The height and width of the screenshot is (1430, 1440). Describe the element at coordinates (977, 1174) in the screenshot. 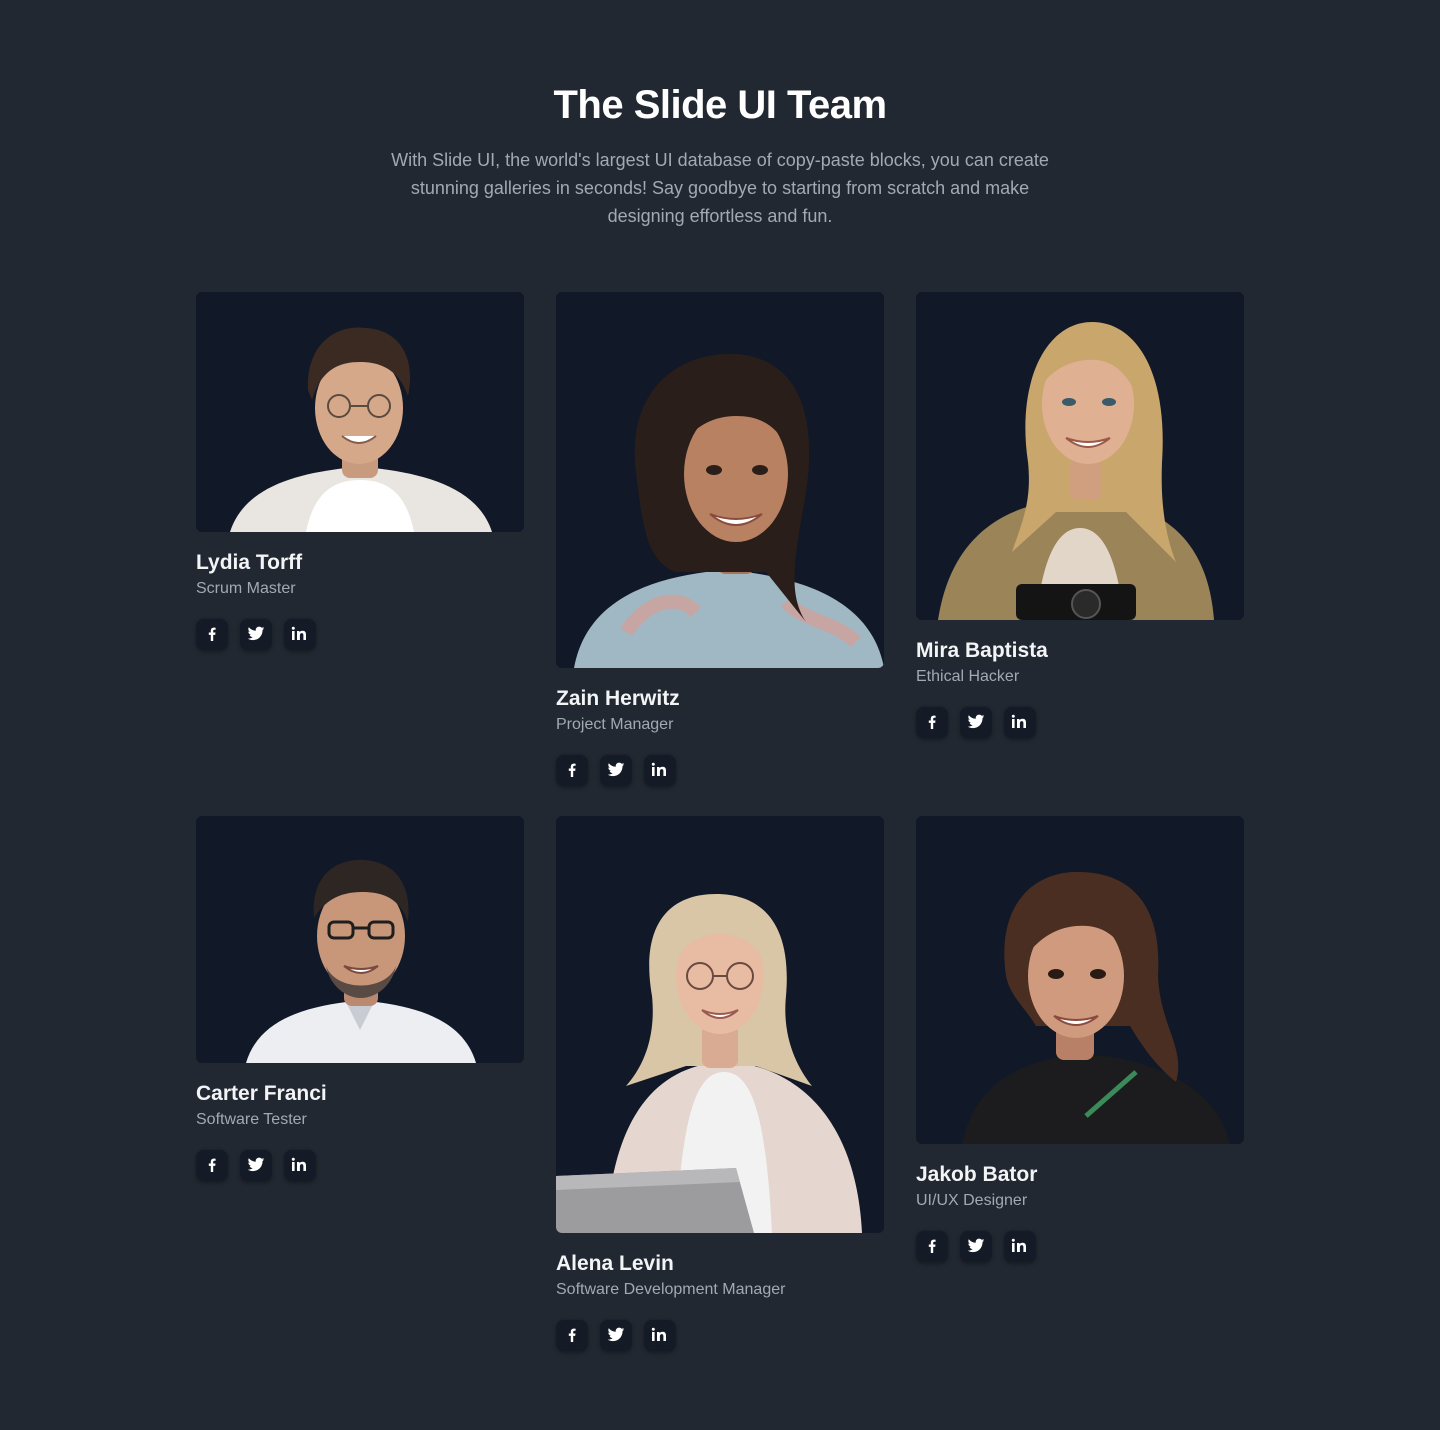

I see `member-name: Jakob Bator` at that location.